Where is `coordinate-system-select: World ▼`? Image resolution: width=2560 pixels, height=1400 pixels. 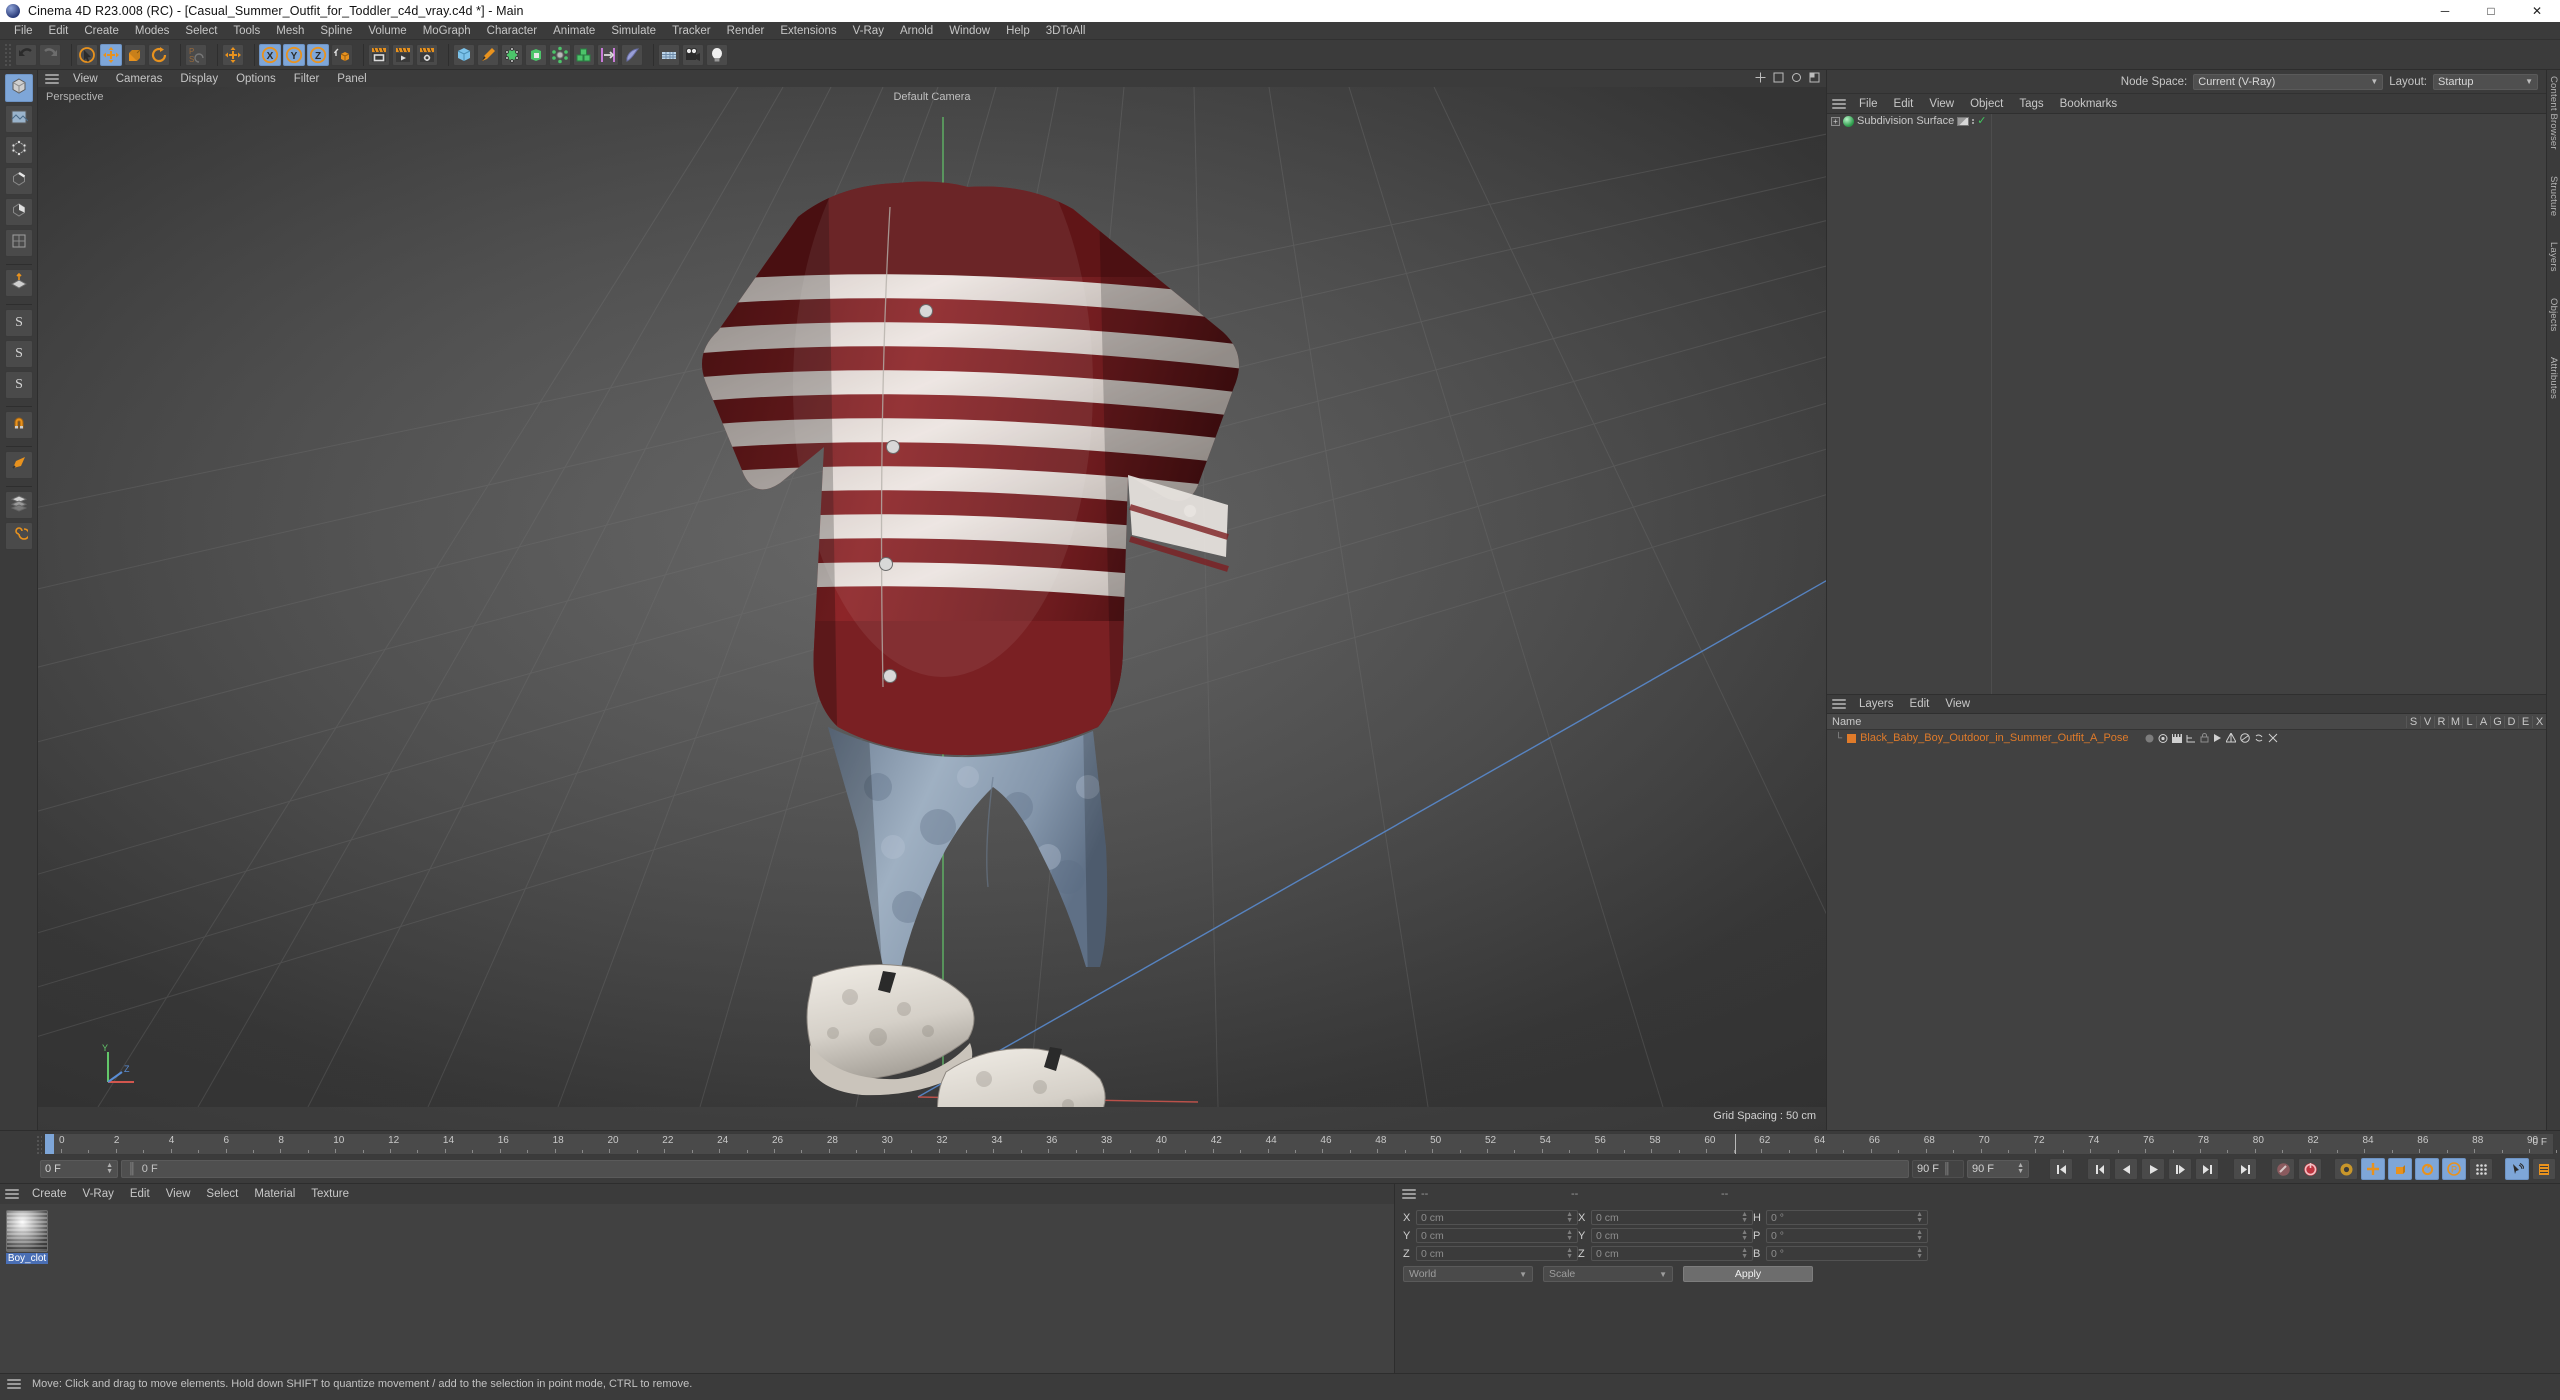 coordinate-system-select: World ▼ is located at coordinates (1468, 1274).